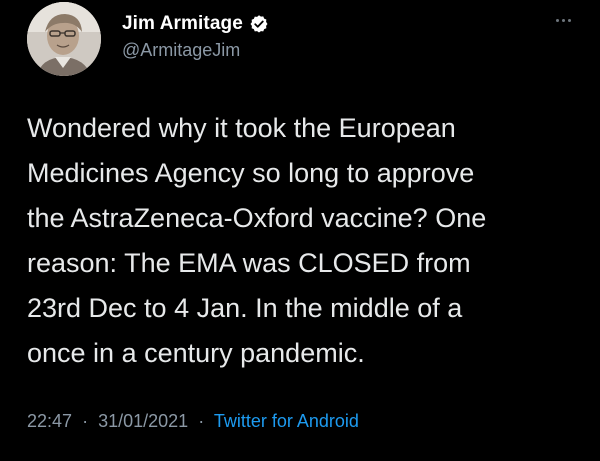  What do you see at coordinates (286, 421) in the screenshot?
I see `tweet-source-link: Twitter for Android` at bounding box center [286, 421].